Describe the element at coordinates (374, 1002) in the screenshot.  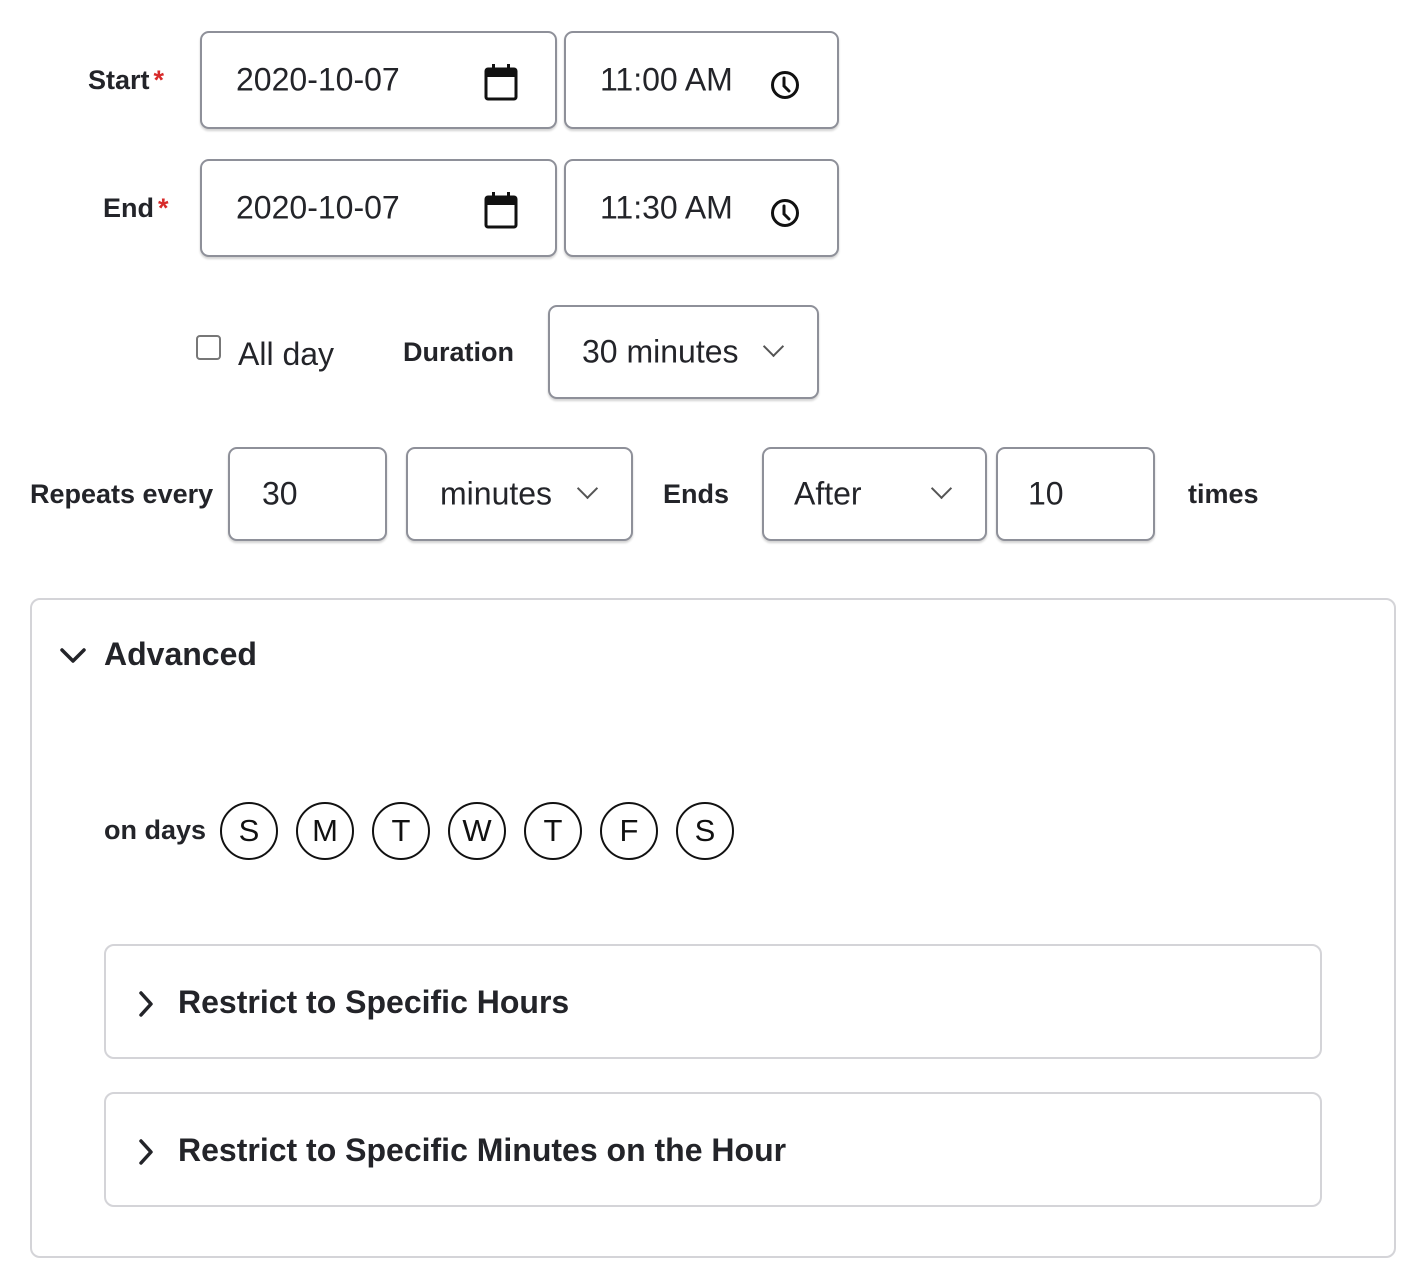
I see `restrict-hours-title: Restrict to Specific Hours` at that location.